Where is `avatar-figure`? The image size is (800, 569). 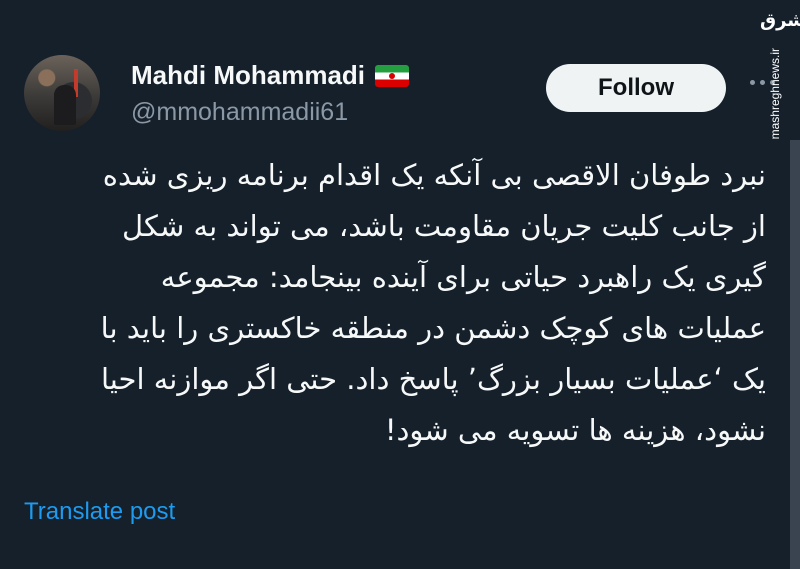
avatar-figure is located at coordinates (65, 105).